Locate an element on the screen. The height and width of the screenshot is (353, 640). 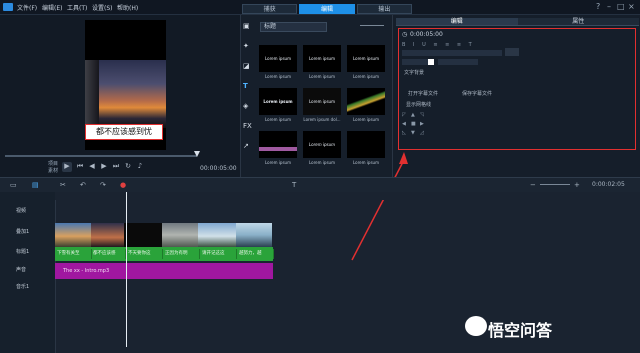
title-clip: 都不应该感 is located at coordinates (108, 254).